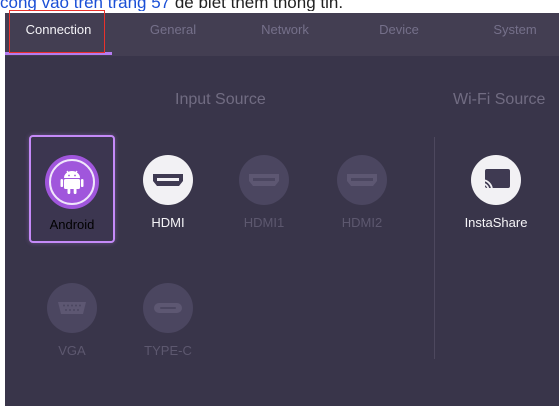 The image size is (559, 406). I want to click on tab-system: System, so click(512, 34).